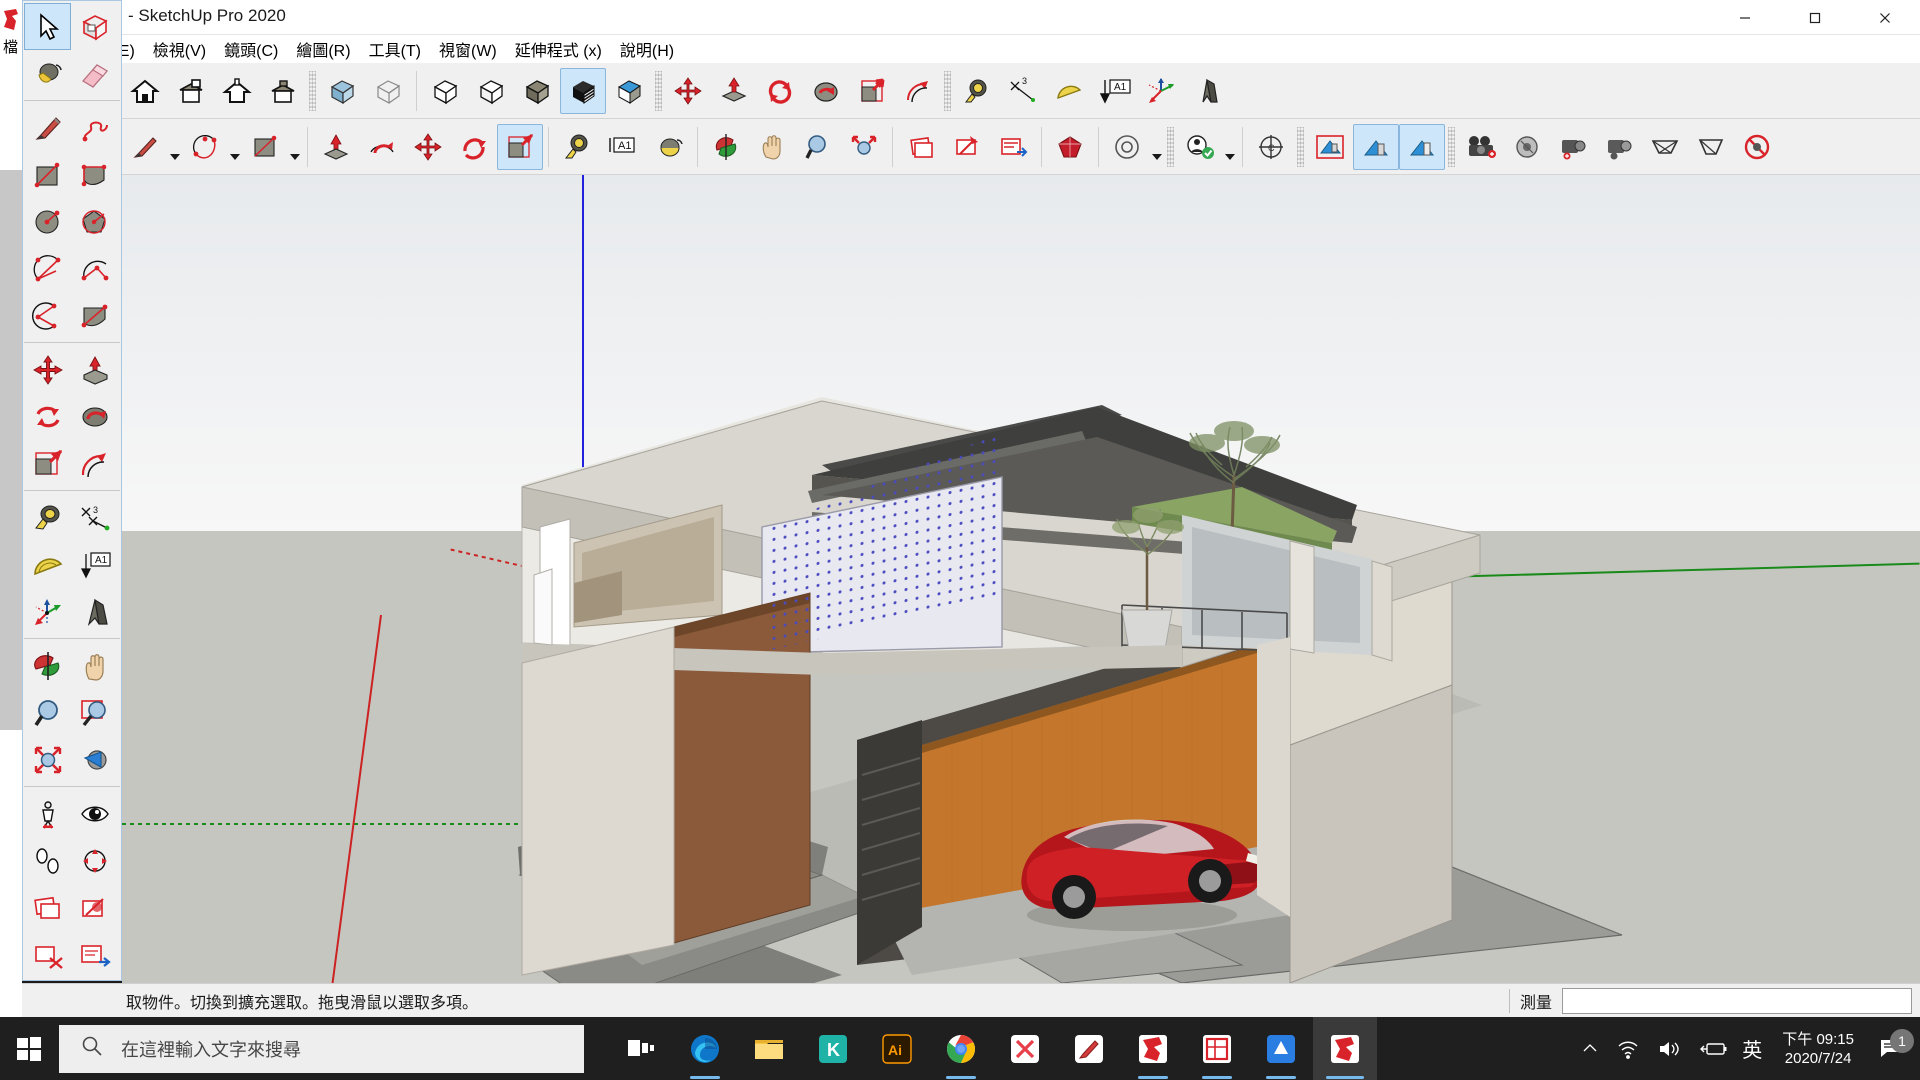  What do you see at coordinates (1711, 147) in the screenshot?
I see `tool2-render-clipper-icon` at bounding box center [1711, 147].